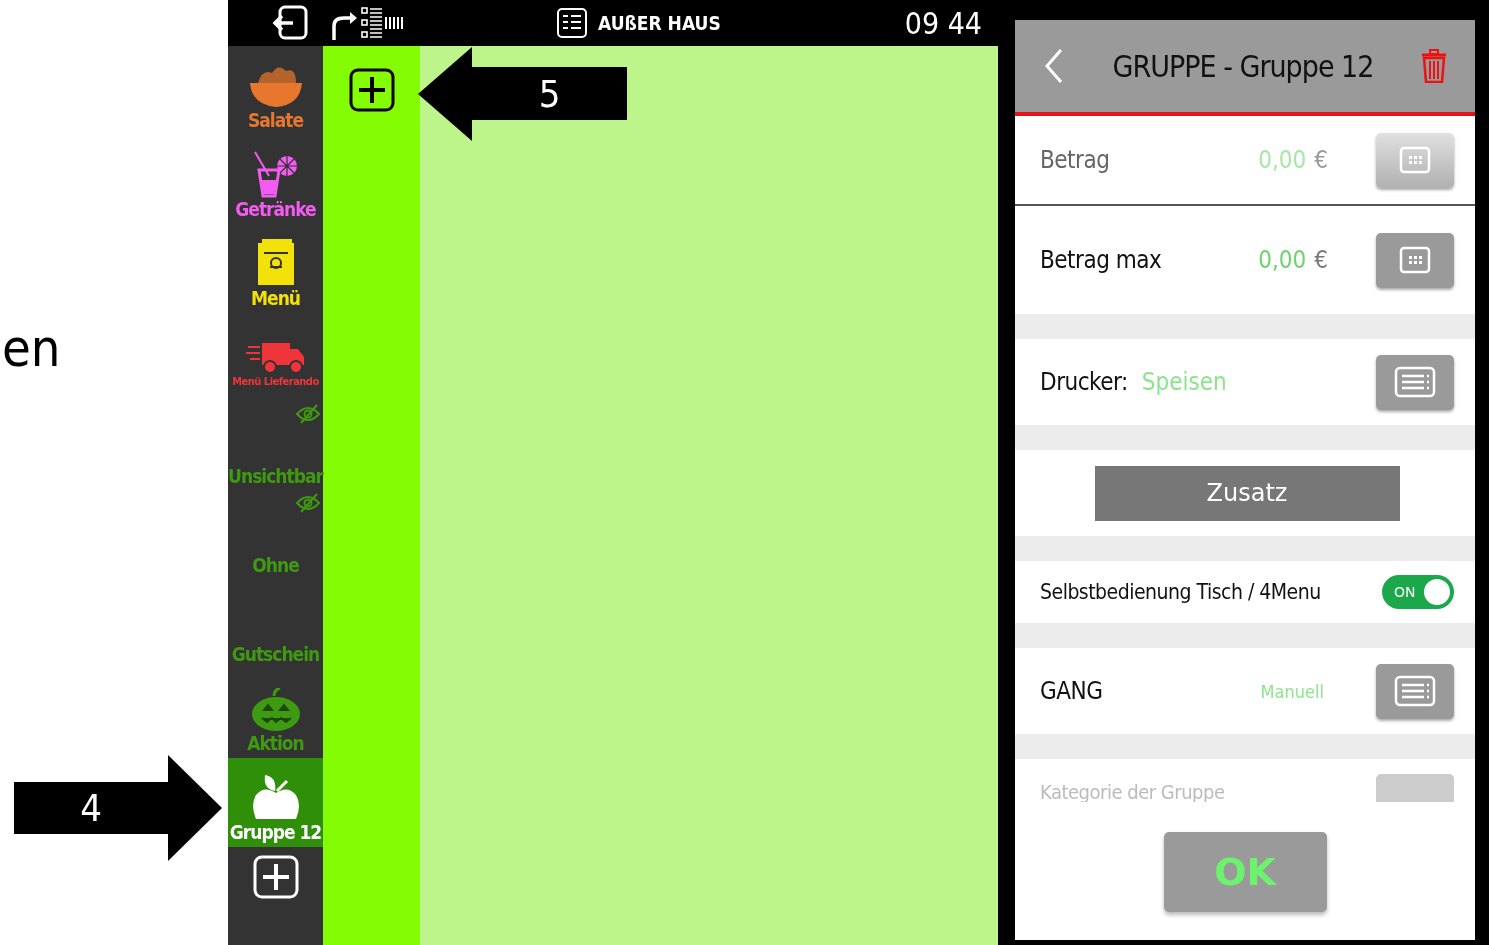 This screenshot has height=945, width=1489. Describe the element at coordinates (1292, 691) in the screenshot. I see `course-value: Manuell` at that location.